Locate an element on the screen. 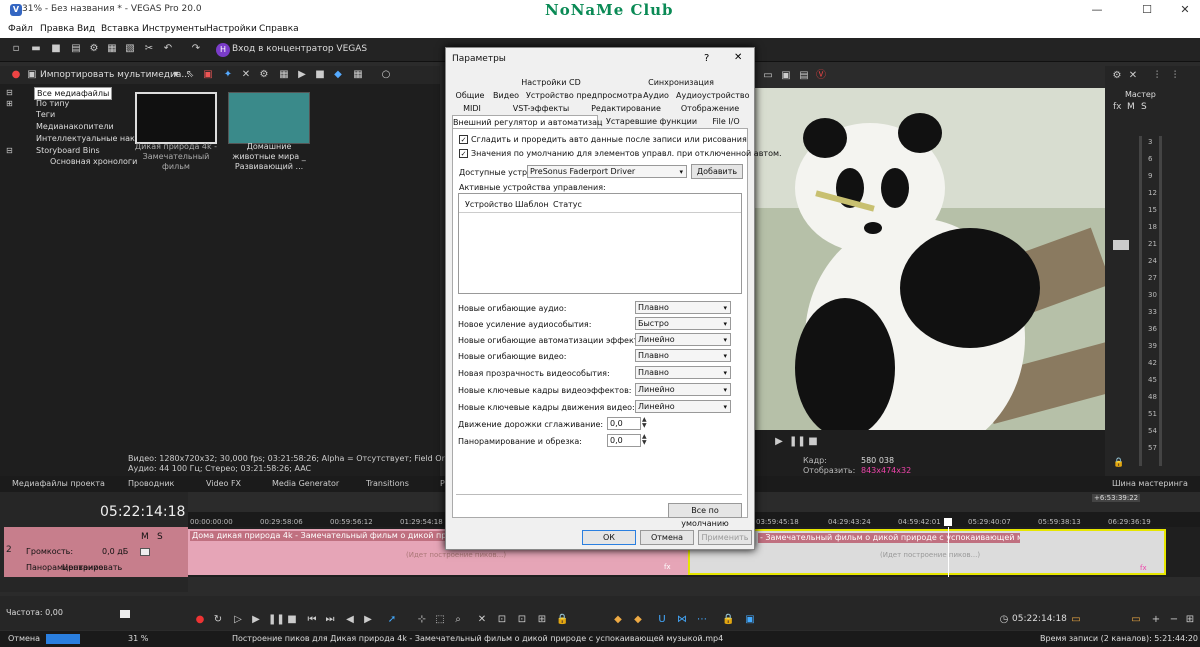  zoom-tool-icon: ⌕ is located at coordinates (458, 620).